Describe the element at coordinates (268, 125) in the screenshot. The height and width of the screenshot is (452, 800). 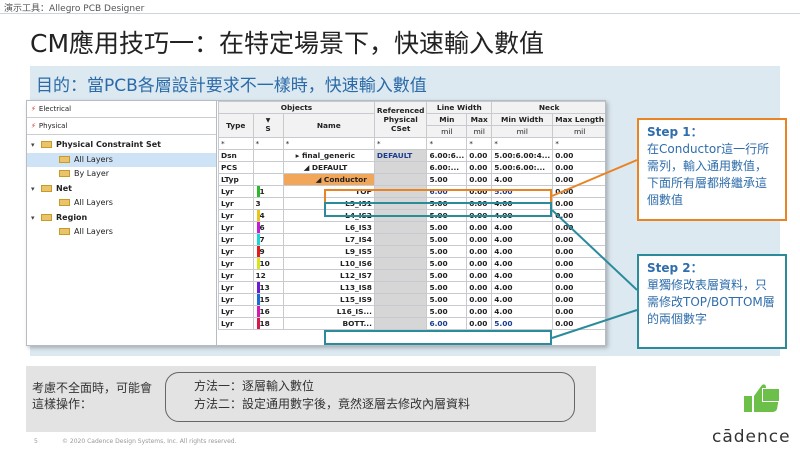
I see `col-header-s: ▼ S` at that location.